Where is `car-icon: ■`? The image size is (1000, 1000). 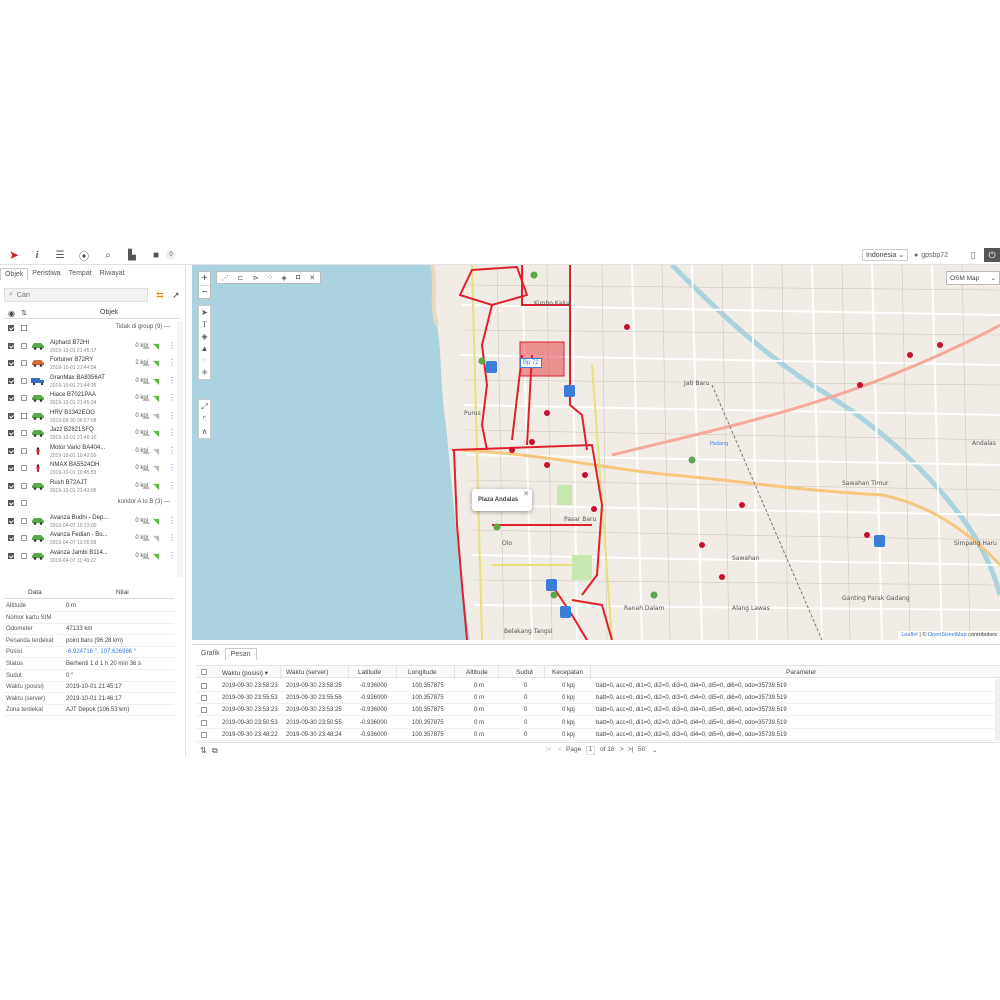
car-icon: ■ is located at coordinates (156, 255).